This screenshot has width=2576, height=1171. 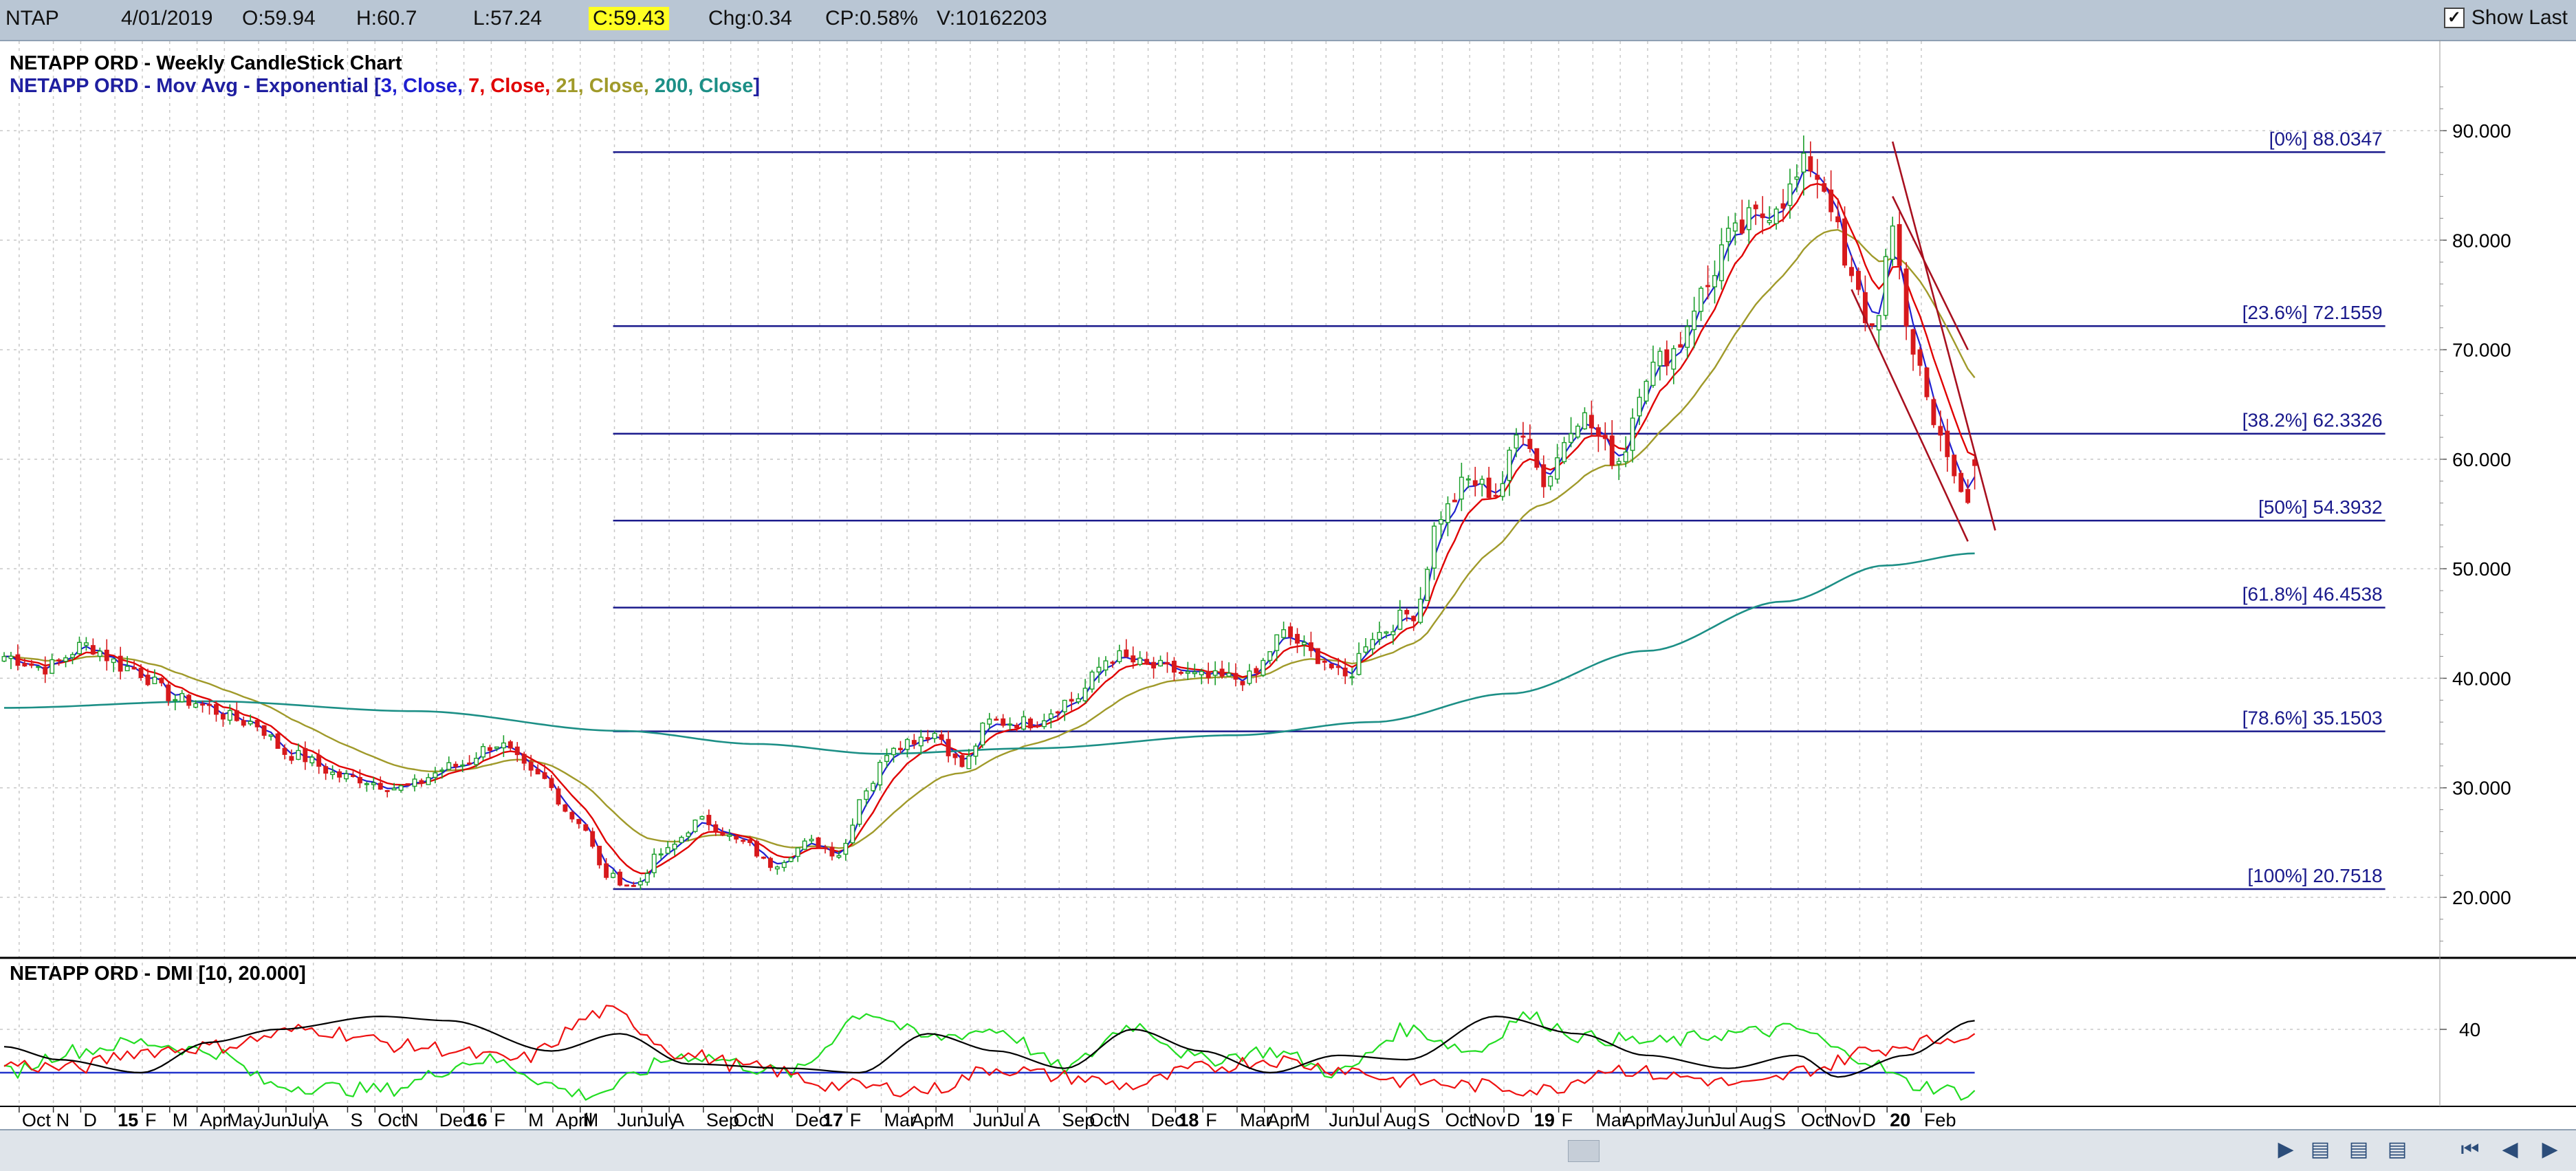 What do you see at coordinates (925, 1119) in the screenshot?
I see `x-tick-label: Apr` at bounding box center [925, 1119].